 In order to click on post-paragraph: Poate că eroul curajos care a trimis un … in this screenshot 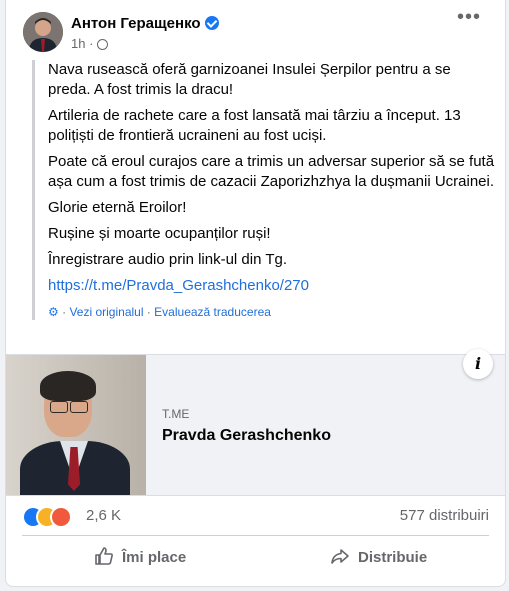, I will do `click(271, 171)`.